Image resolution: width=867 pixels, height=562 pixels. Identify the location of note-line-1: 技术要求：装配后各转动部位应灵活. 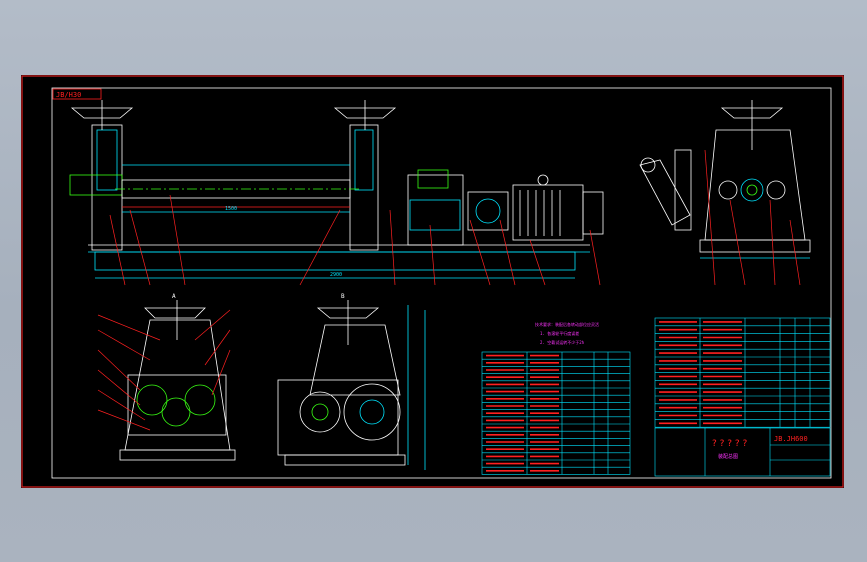
(567, 324).